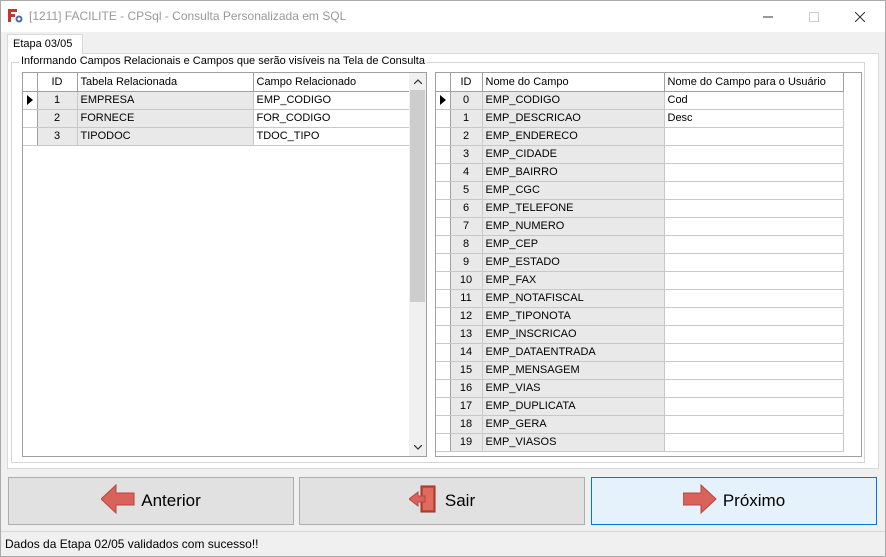 The height and width of the screenshot is (557, 886). I want to click on table-row: 4 EMP_BAIRRO, so click(640, 172).